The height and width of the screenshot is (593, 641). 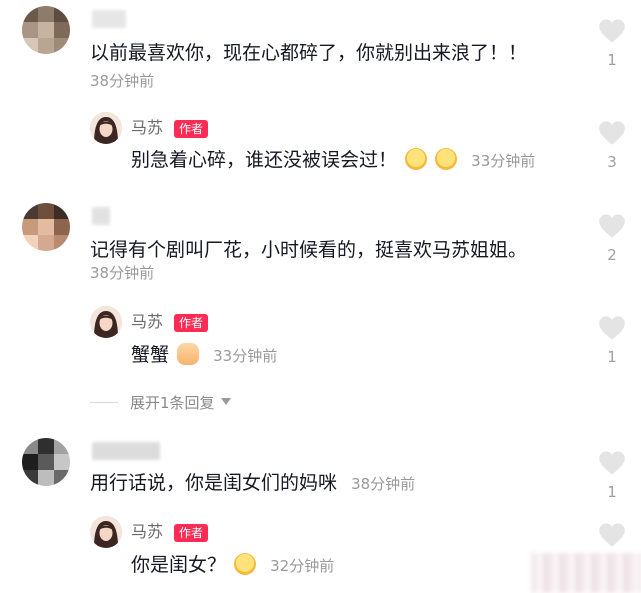 I want to click on reply-time: 32分钟前, so click(x=302, y=566).